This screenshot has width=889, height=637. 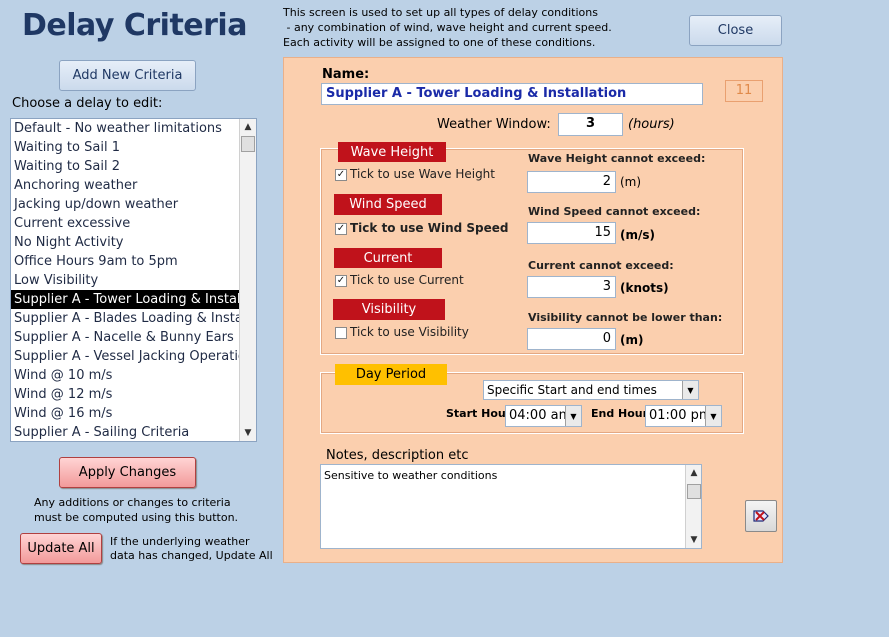 What do you see at coordinates (125, 128) in the screenshot?
I see `list-item: Default - No weather limitations` at bounding box center [125, 128].